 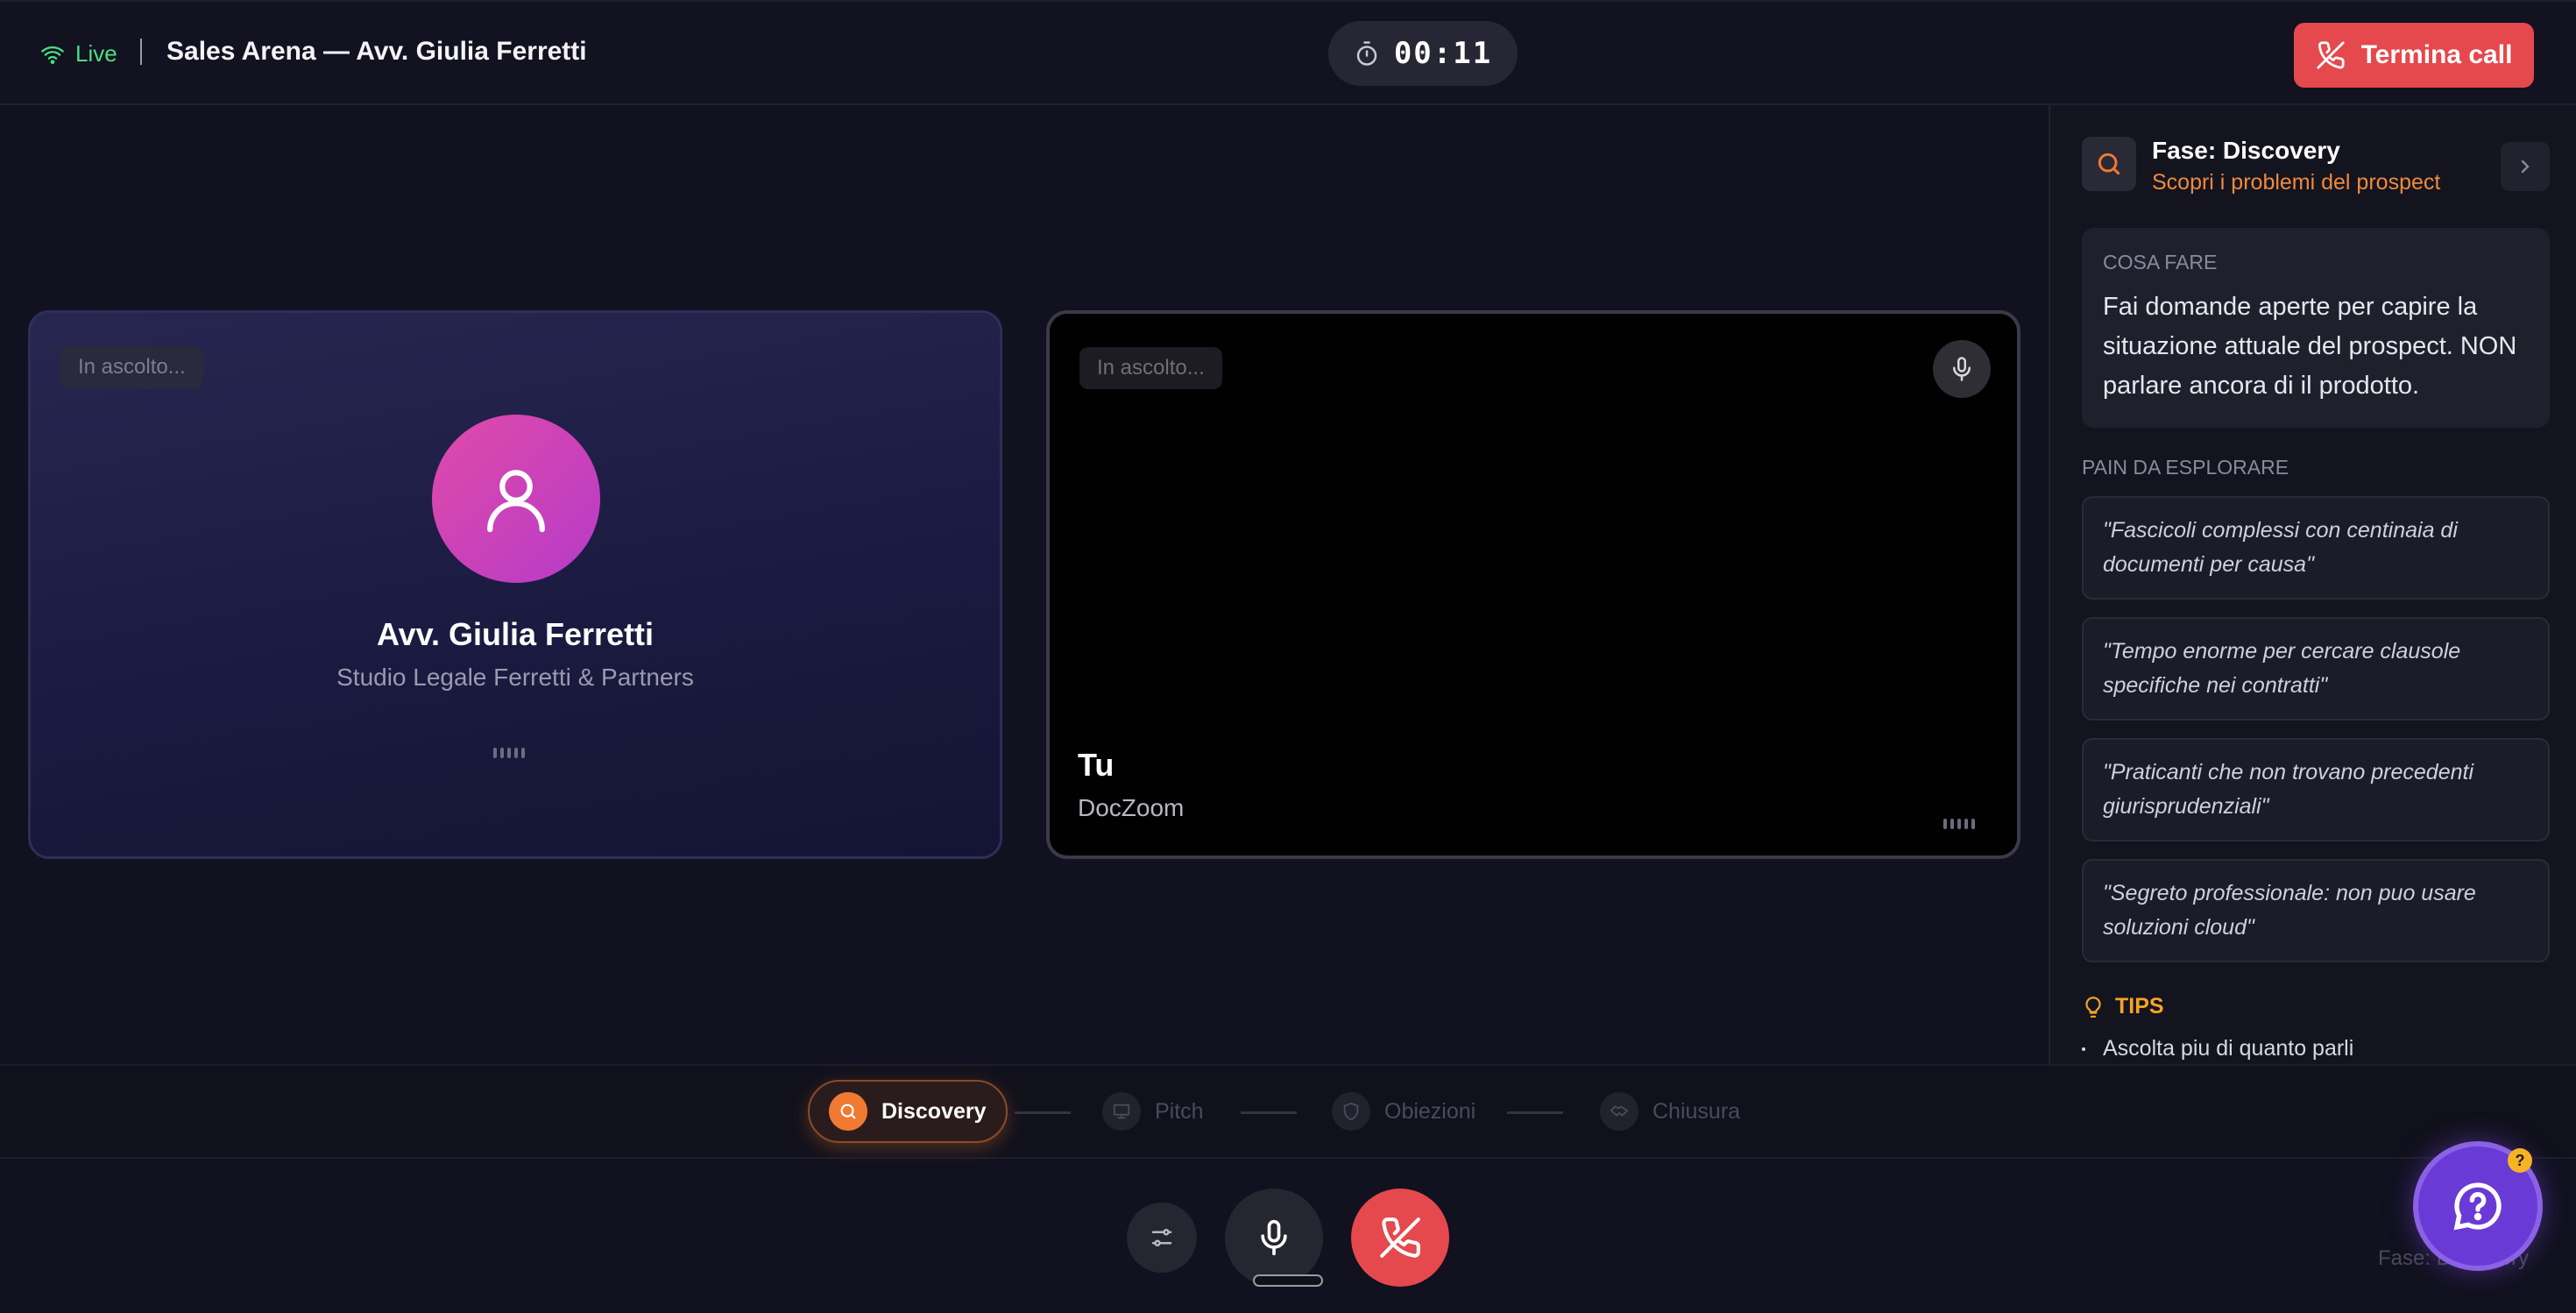 What do you see at coordinates (1121, 1111) in the screenshot?
I see `presentation-icon` at bounding box center [1121, 1111].